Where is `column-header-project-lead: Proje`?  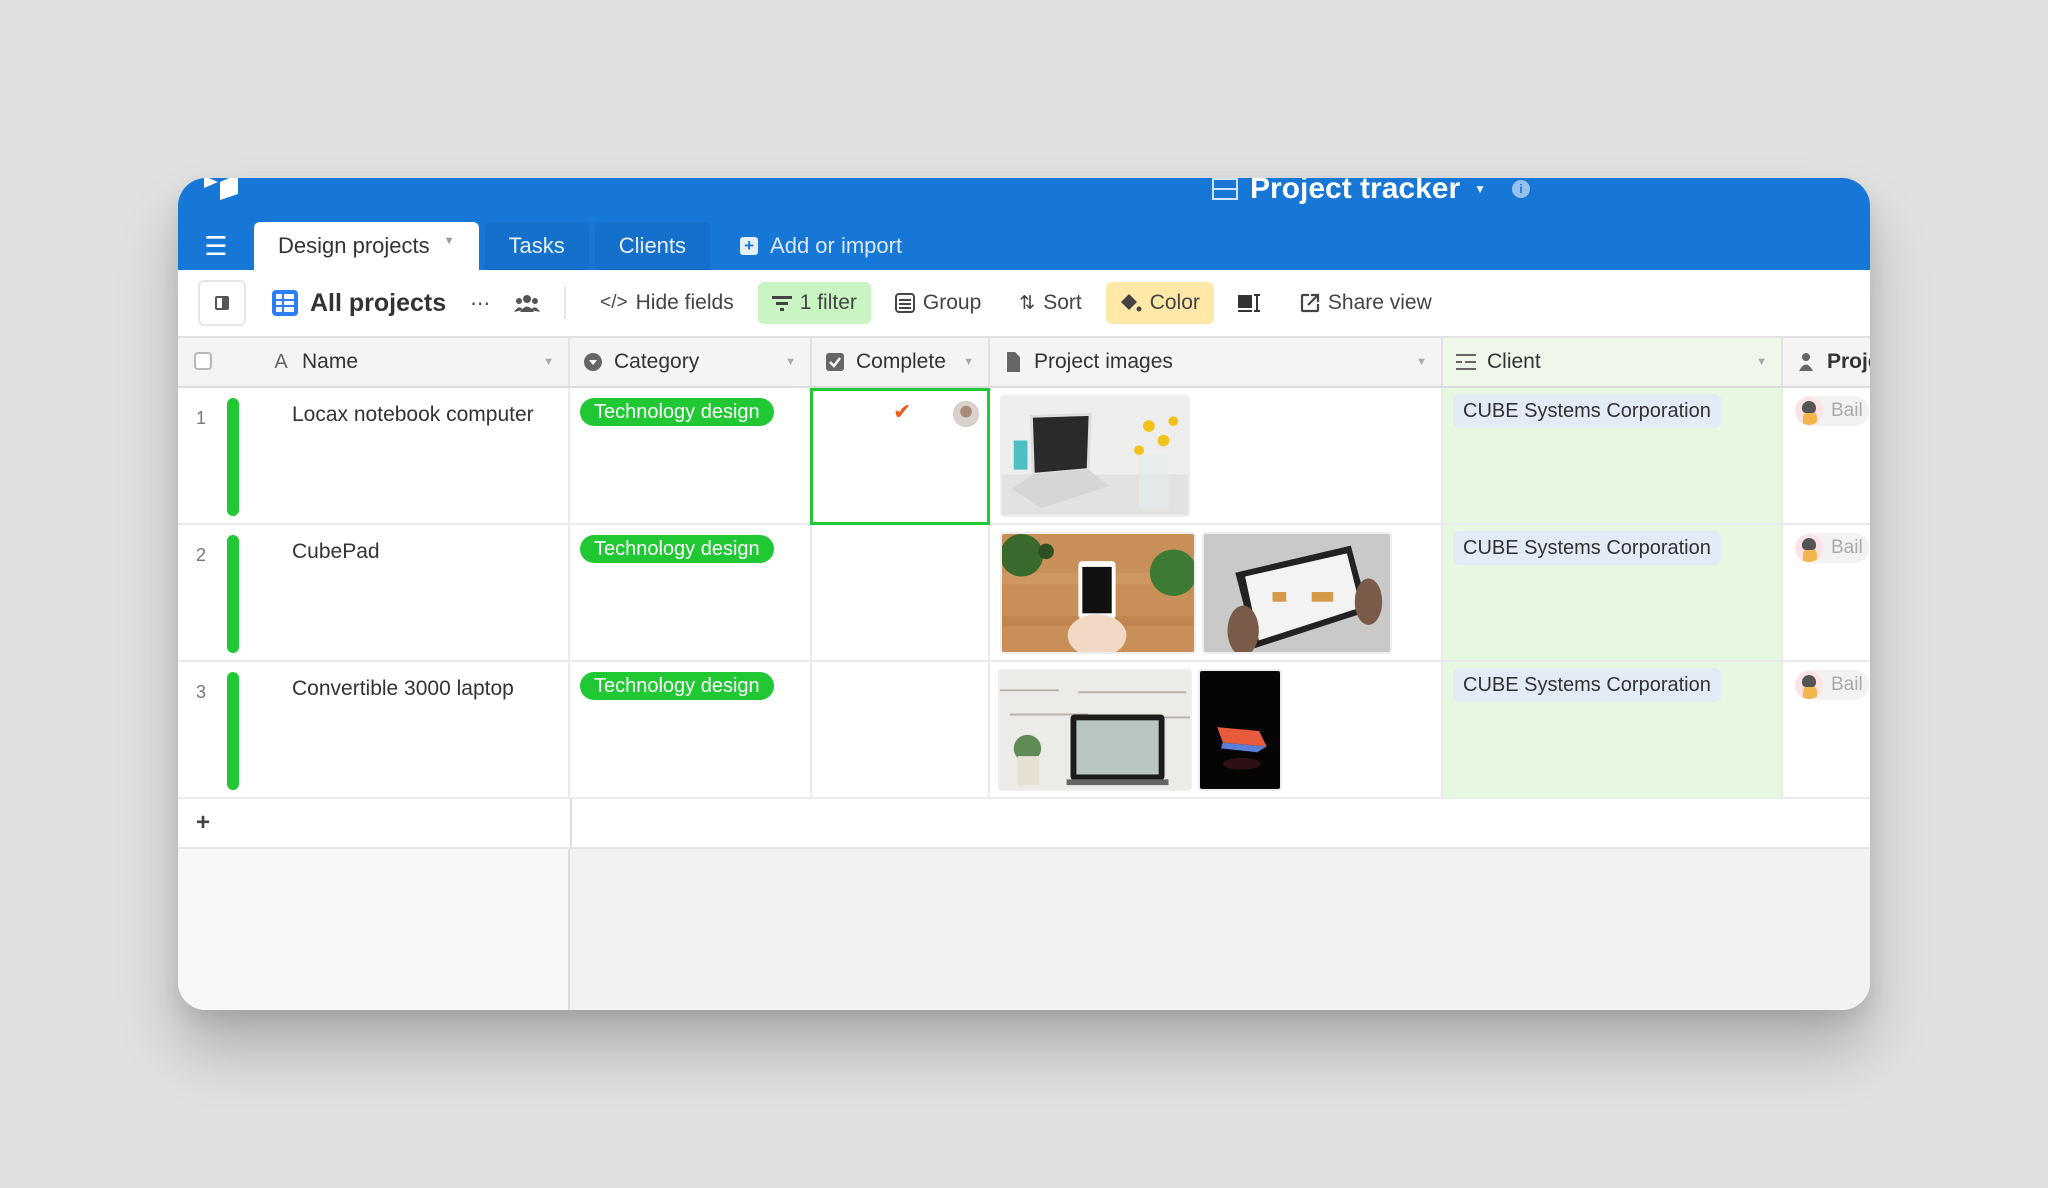 column-header-project-lead: Proje is located at coordinates (1826, 362).